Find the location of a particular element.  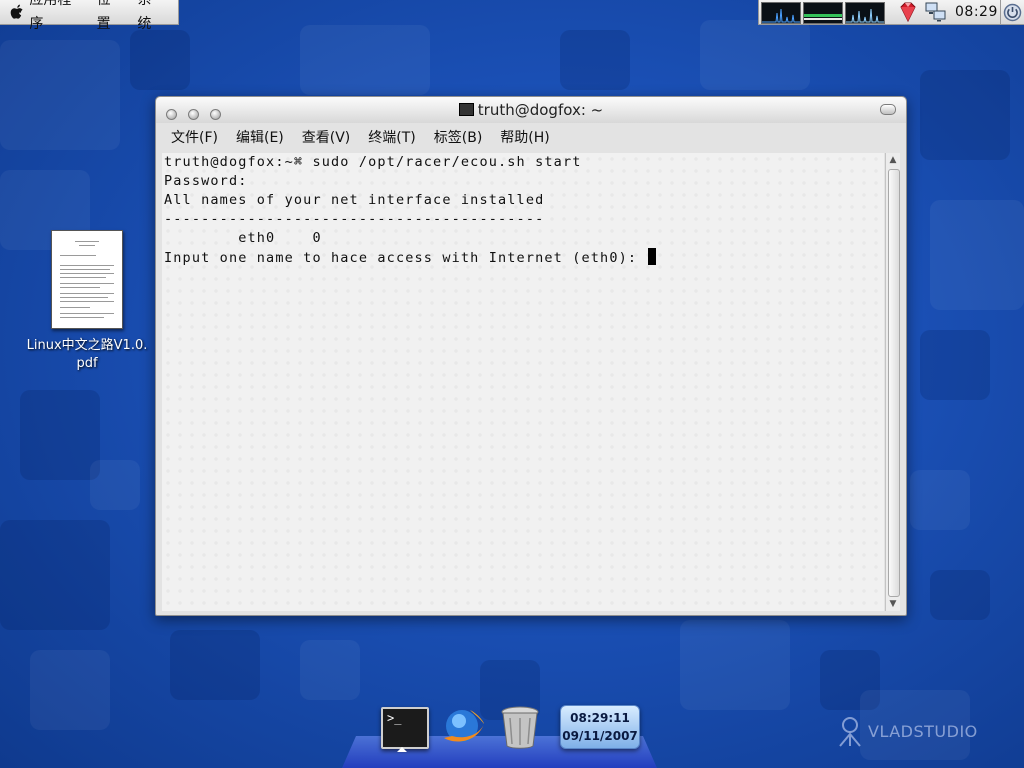

dock-clock-time: 08:29:11 is located at coordinates (600, 718).